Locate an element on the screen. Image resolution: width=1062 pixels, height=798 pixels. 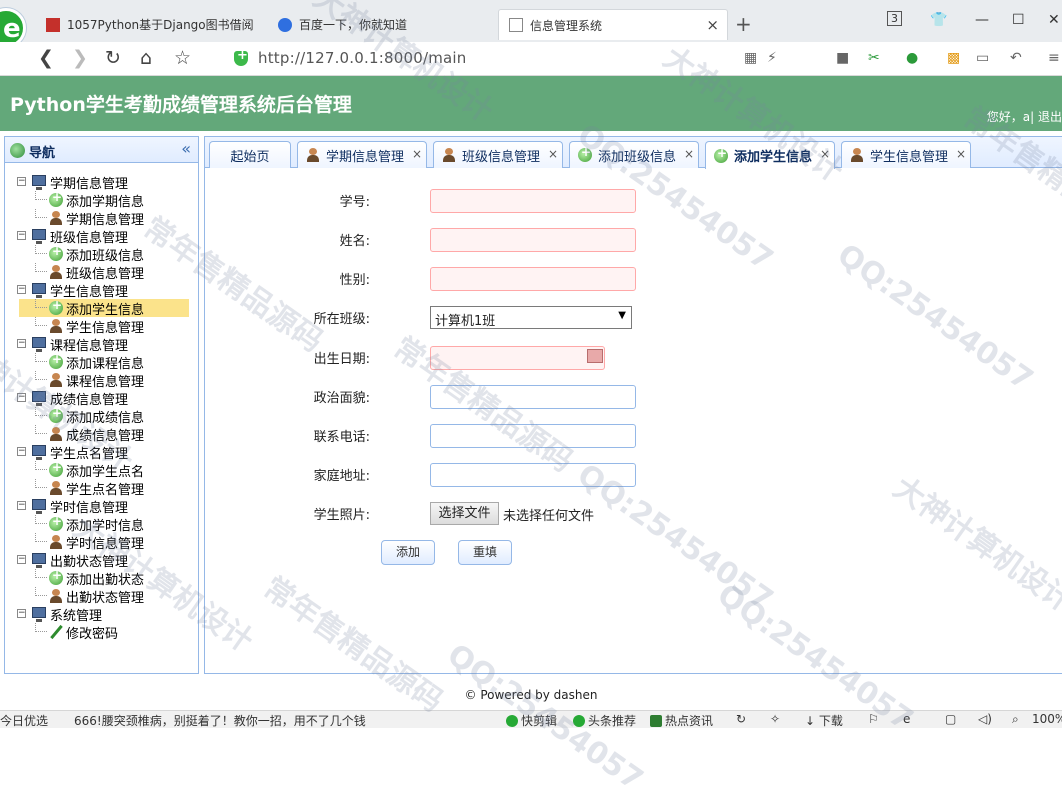
browser-tab: 1057Python基于Django图书借阅 is located at coordinates (150, 24).